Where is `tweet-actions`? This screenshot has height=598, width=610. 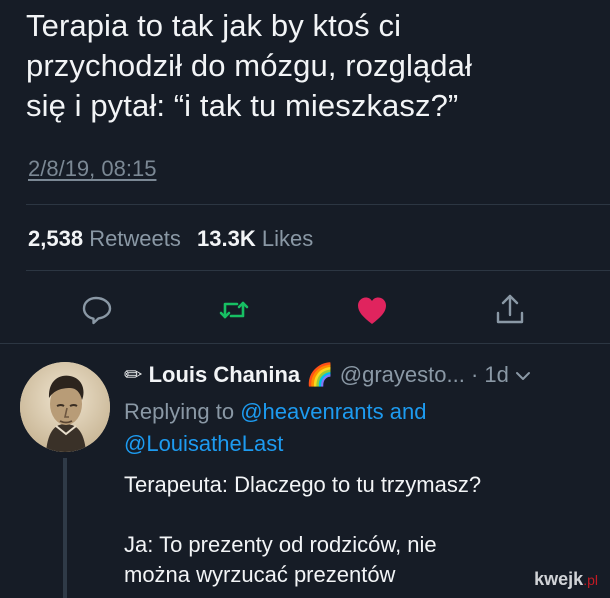
tweet-actions is located at coordinates (305, 312).